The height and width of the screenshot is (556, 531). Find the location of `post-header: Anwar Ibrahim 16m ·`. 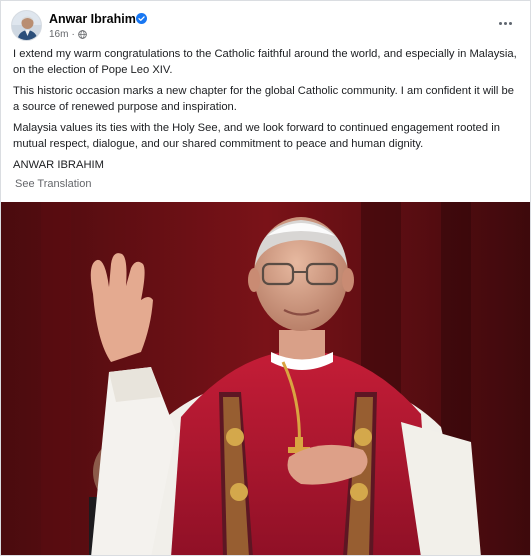

post-header: Anwar Ibrahim 16m · is located at coordinates (265, 26).